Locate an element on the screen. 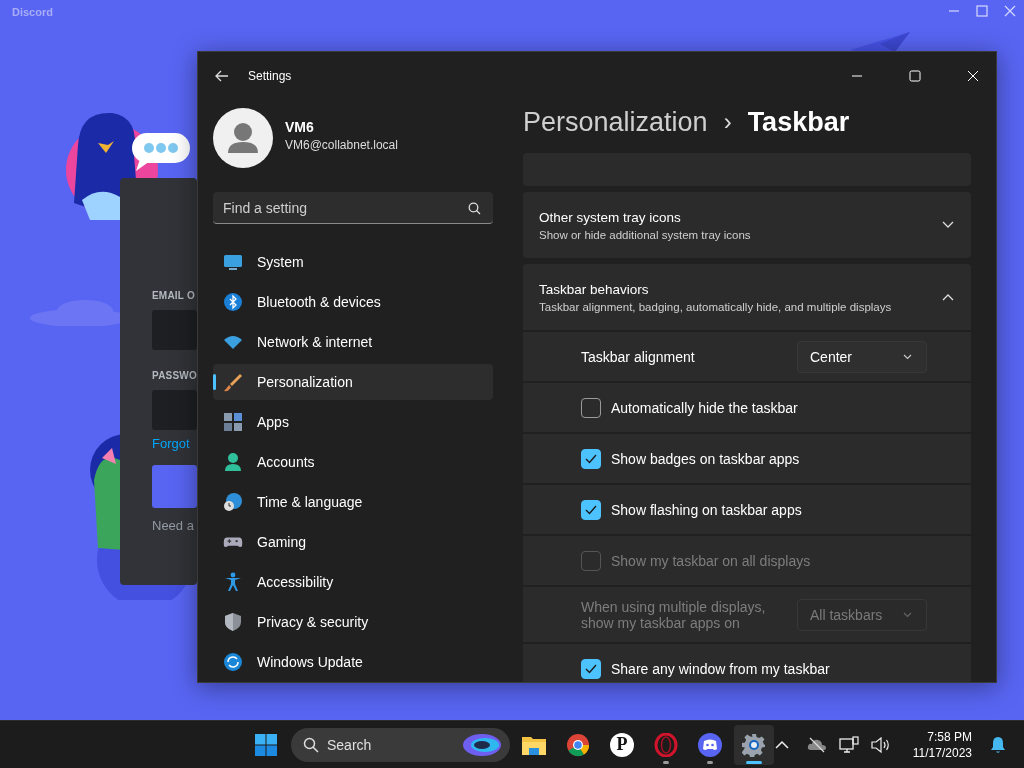 The height and width of the screenshot is (768, 1024). letter-icon: P is located at coordinates (622, 744).